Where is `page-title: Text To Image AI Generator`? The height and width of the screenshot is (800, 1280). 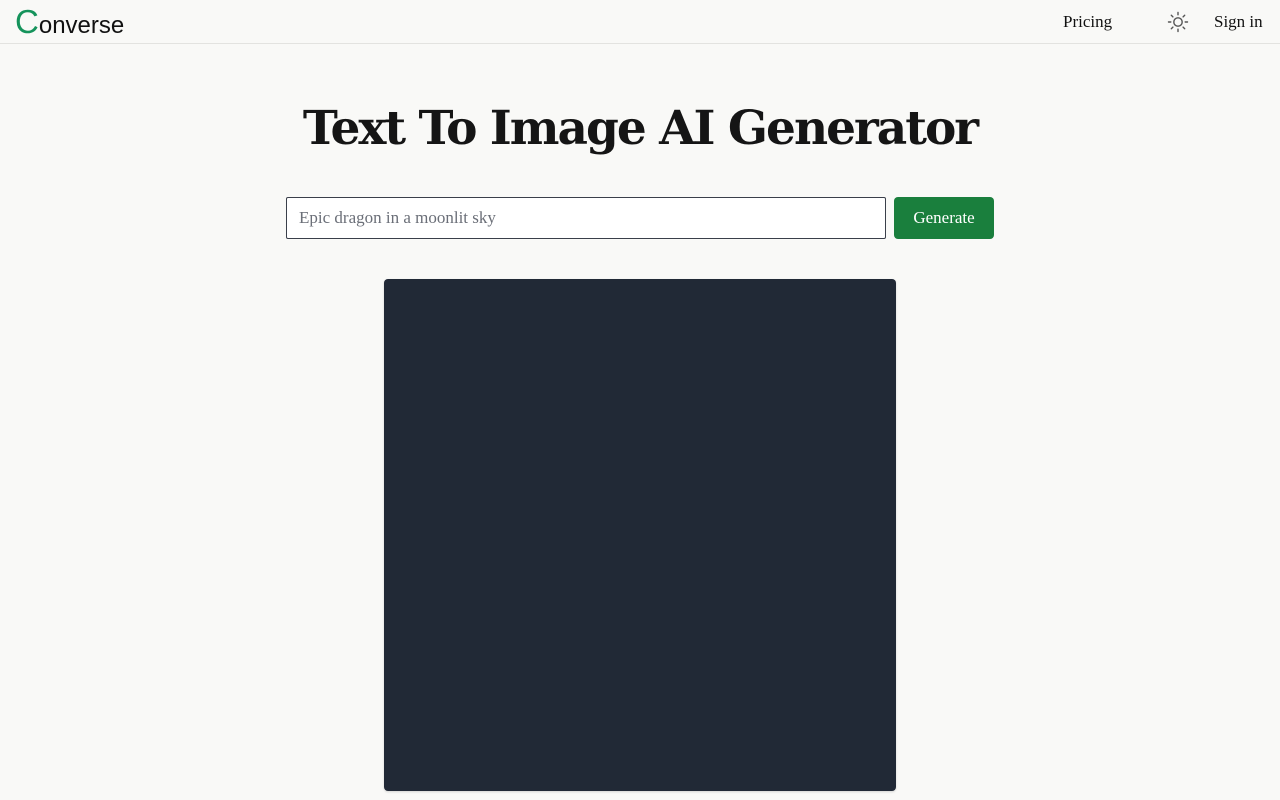 page-title: Text To Image AI Generator is located at coordinates (640, 128).